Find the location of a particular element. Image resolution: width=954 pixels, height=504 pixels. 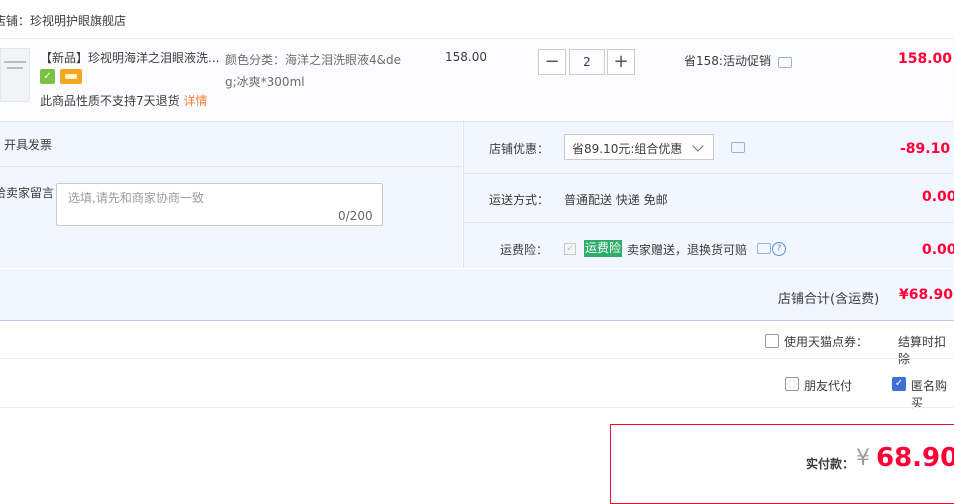

item-price: 158.00 is located at coordinates (466, 57).